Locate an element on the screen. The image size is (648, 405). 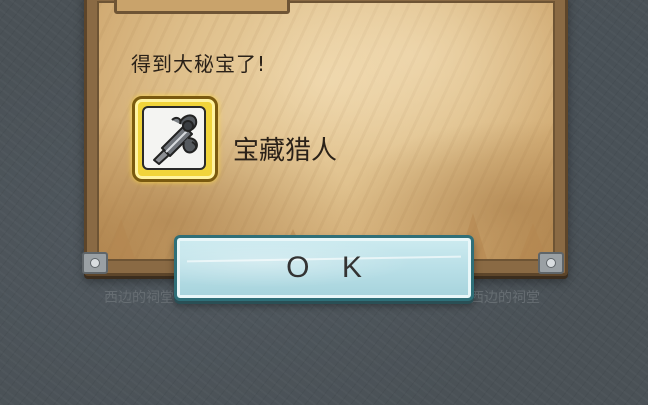
ok-button: O K is located at coordinates (324, 268).